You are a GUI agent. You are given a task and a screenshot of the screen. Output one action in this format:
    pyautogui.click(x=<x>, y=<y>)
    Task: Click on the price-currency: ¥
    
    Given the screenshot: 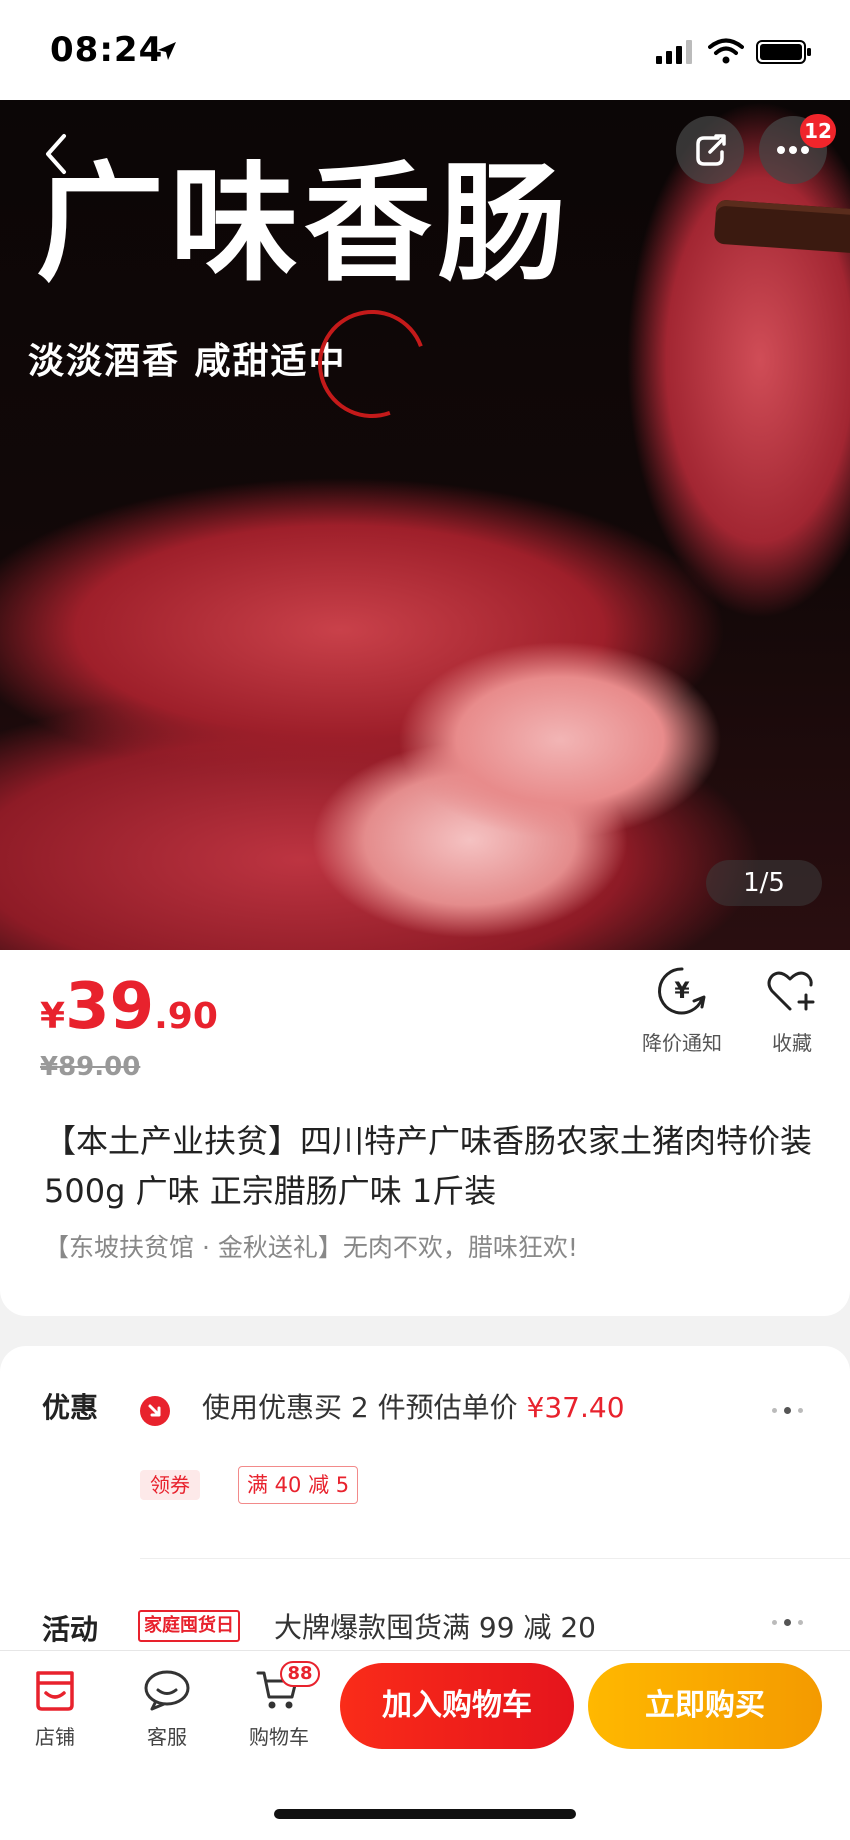 What is the action you would take?
    pyautogui.click(x=53, y=1016)
    